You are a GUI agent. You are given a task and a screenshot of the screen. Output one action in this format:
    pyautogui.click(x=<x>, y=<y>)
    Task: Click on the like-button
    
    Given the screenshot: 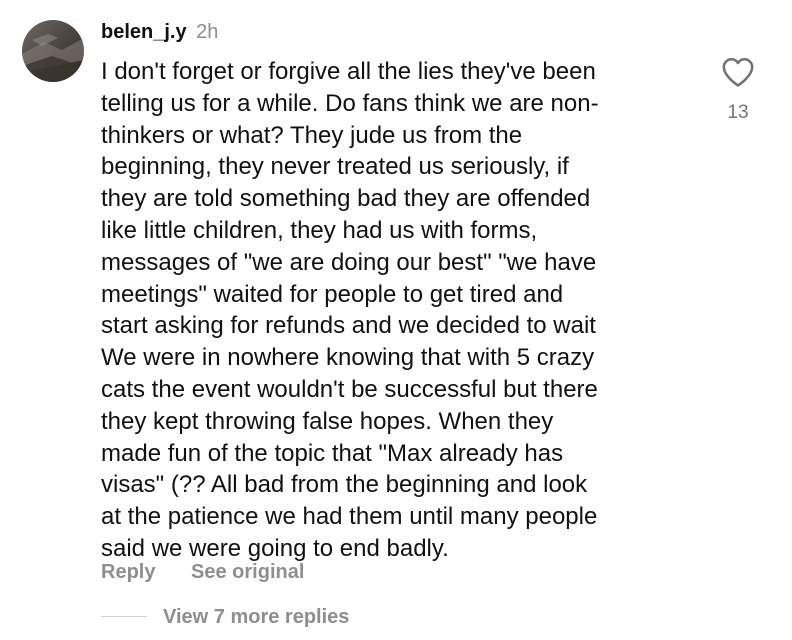 What is the action you would take?
    pyautogui.click(x=738, y=76)
    